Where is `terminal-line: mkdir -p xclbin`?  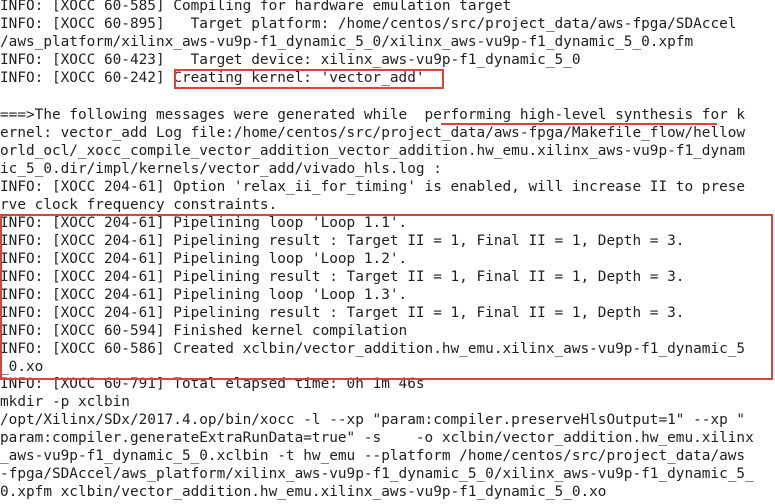
terminal-line: mkdir -p xclbin is located at coordinates (65, 402).